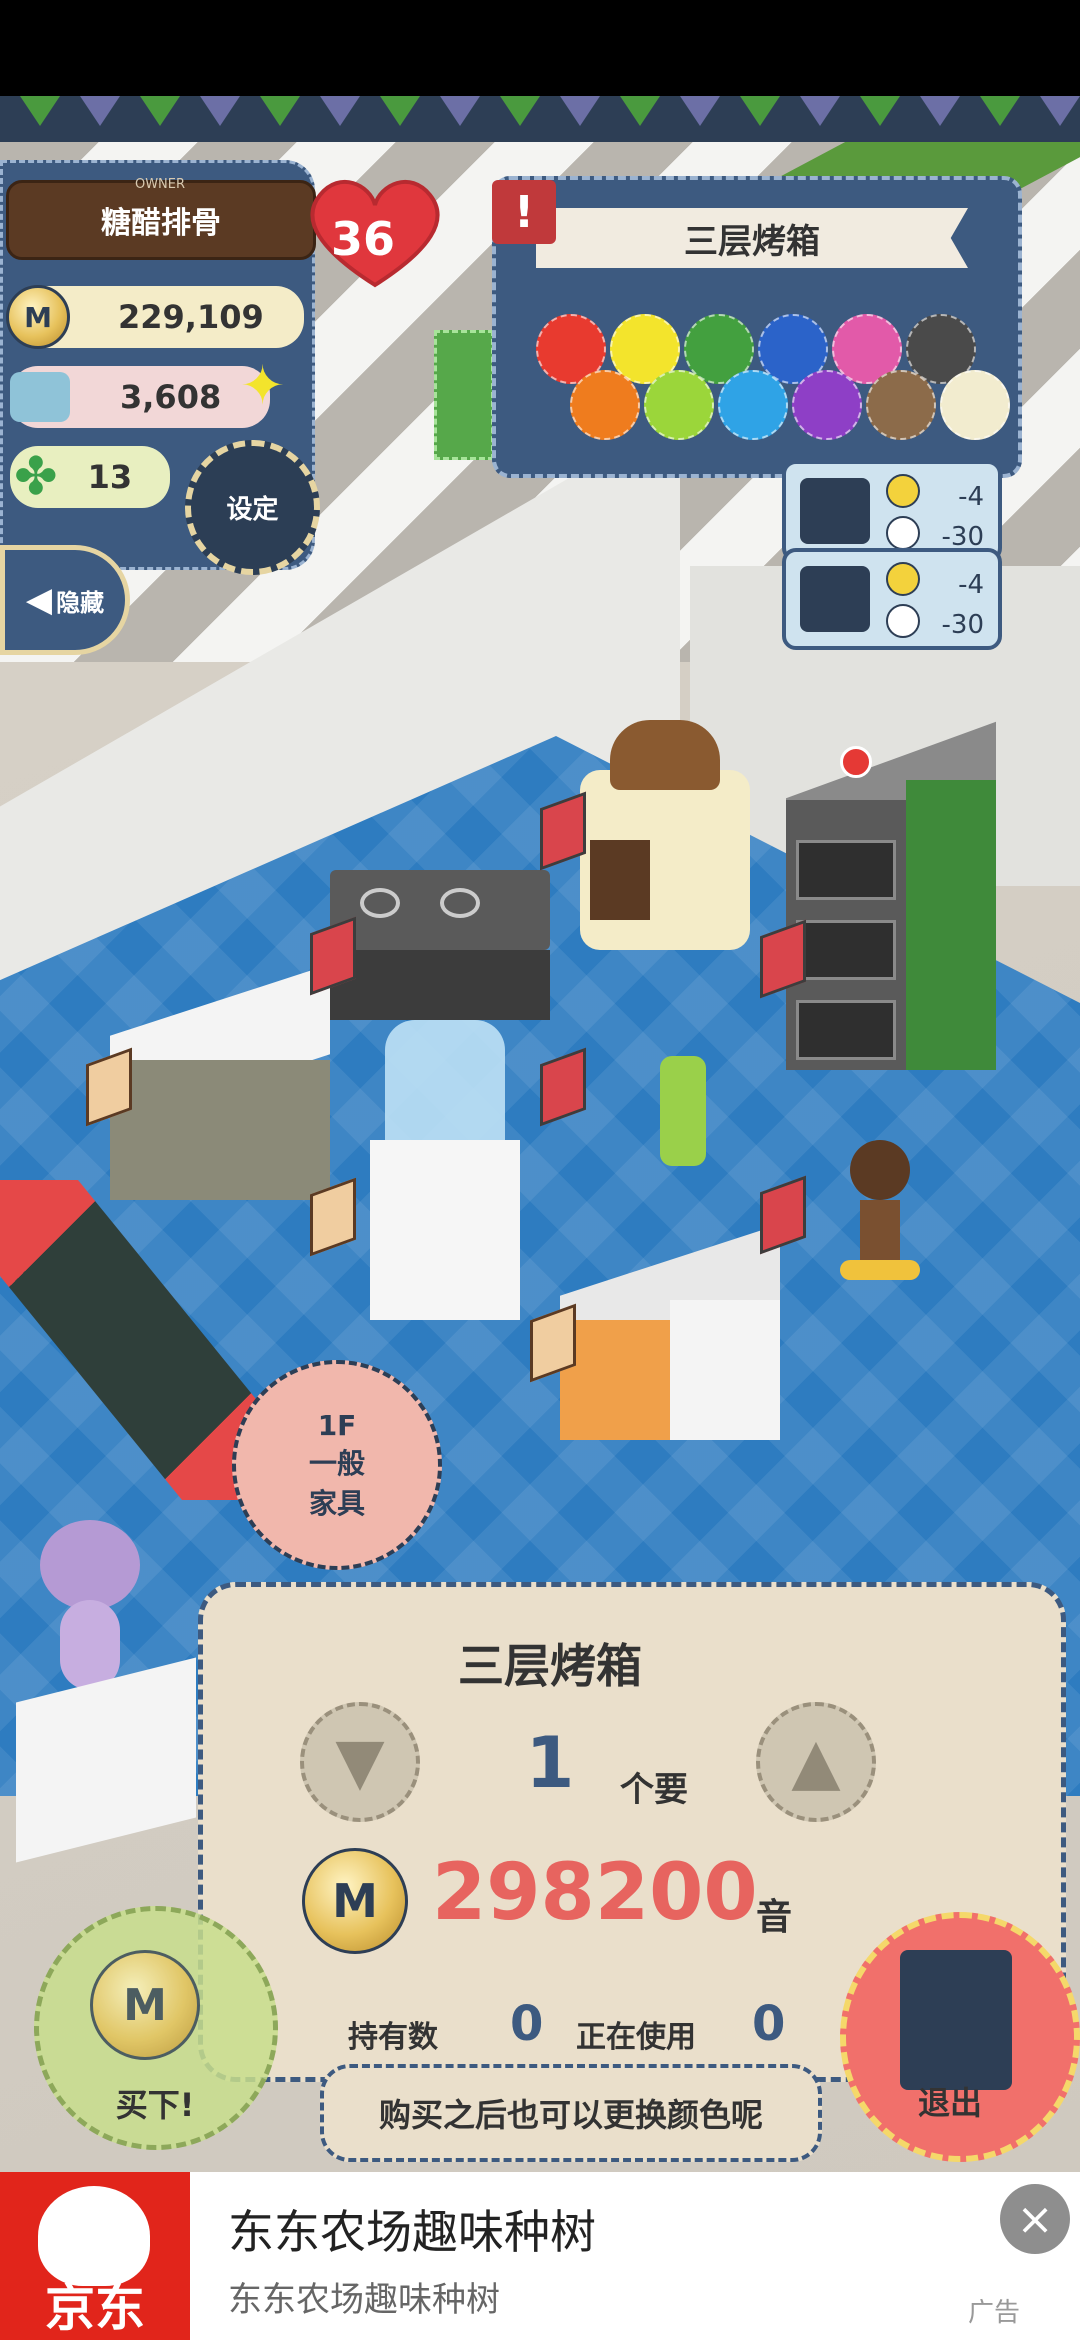 The height and width of the screenshot is (2340, 1080). What do you see at coordinates (524, 212) in the screenshot?
I see `alert-badge: !` at bounding box center [524, 212].